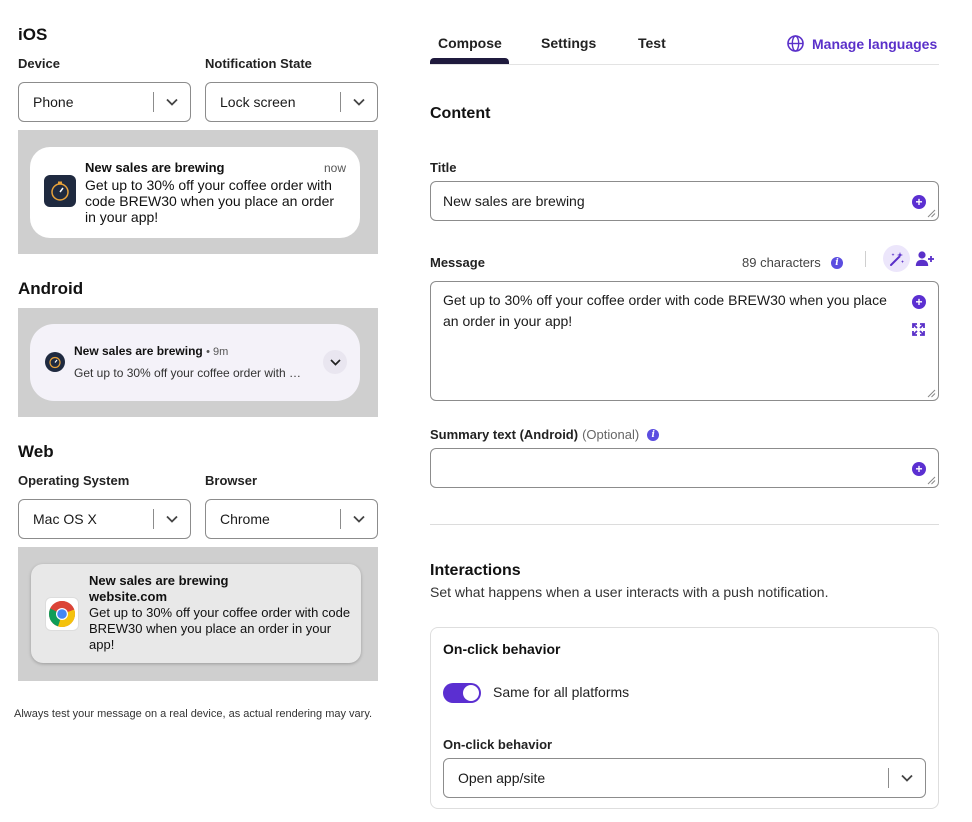 The image size is (972, 822). I want to click on operating-system-label: Operating System, so click(74, 480).